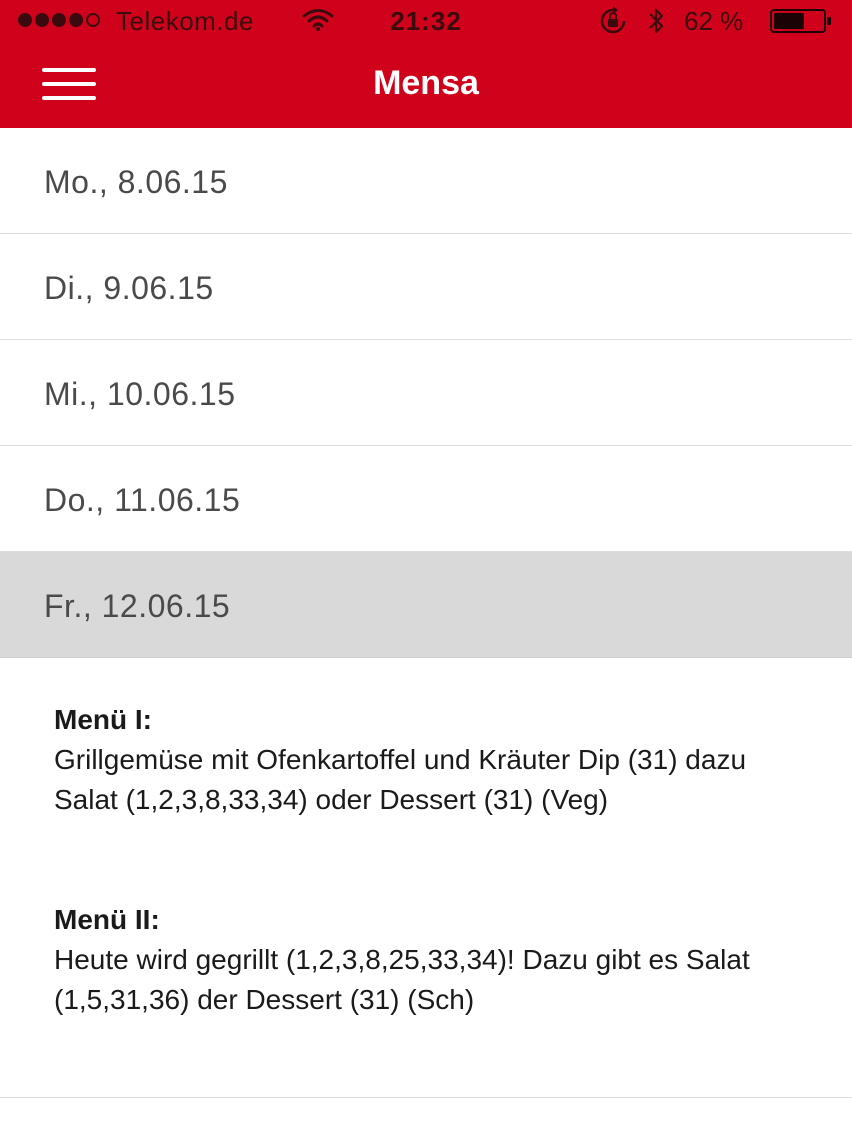  What do you see at coordinates (142, 500) in the screenshot?
I see `day-label: Do., 11.06.15` at bounding box center [142, 500].